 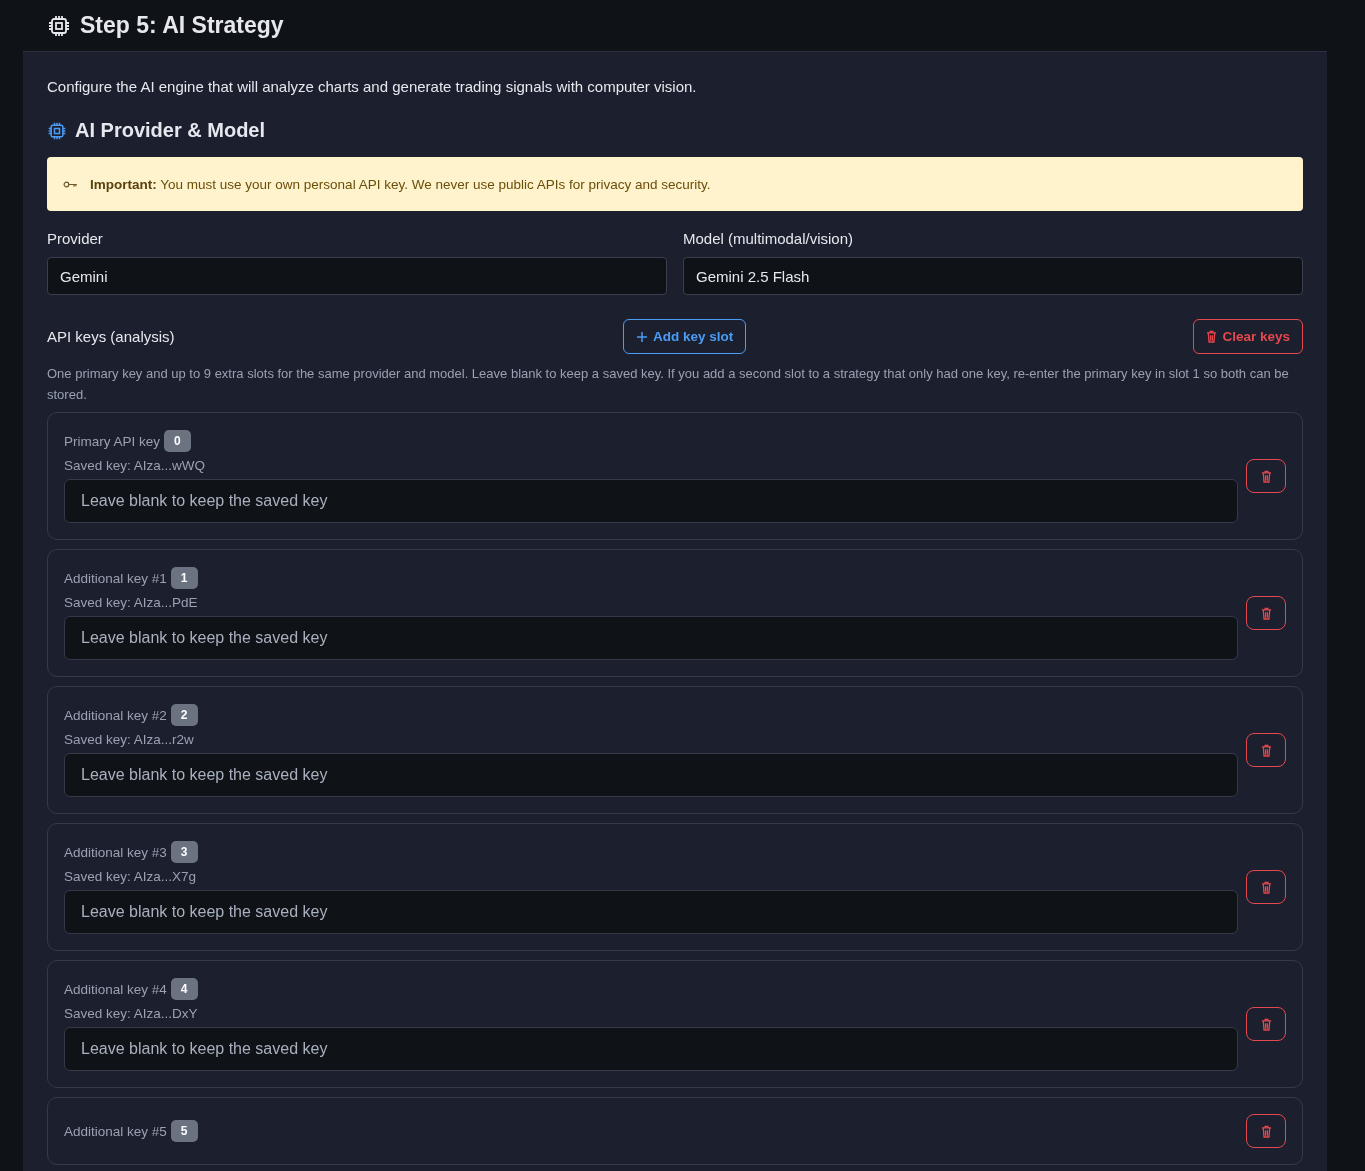 What do you see at coordinates (135, 465) in the screenshot?
I see `saved-key-text: Saved key: AIza...wWQ` at bounding box center [135, 465].